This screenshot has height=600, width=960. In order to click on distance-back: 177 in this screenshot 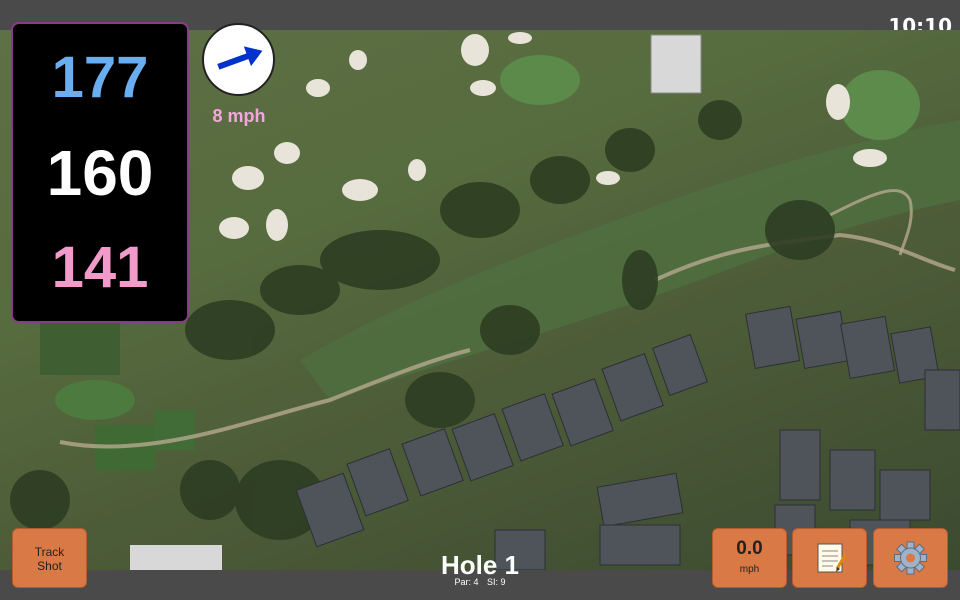, I will do `click(100, 77)`.